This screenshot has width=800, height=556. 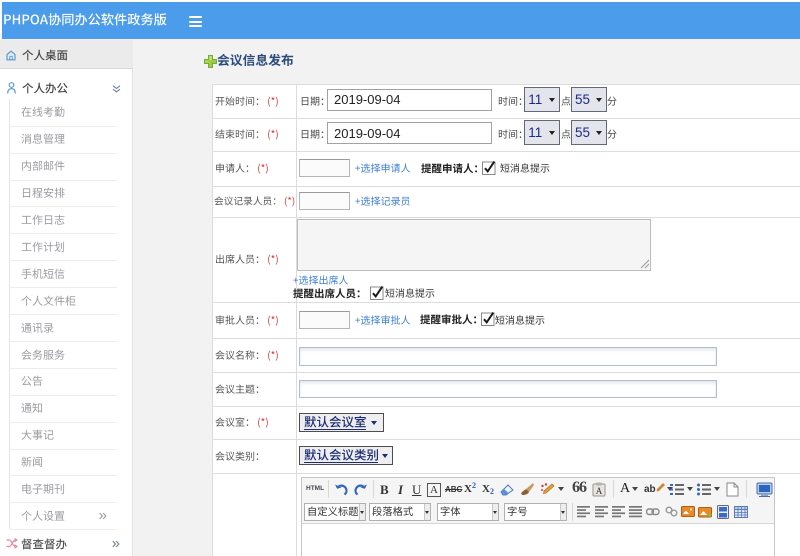 What do you see at coordinates (599, 491) in the screenshot?
I see `svg-text: A` at bounding box center [599, 491].